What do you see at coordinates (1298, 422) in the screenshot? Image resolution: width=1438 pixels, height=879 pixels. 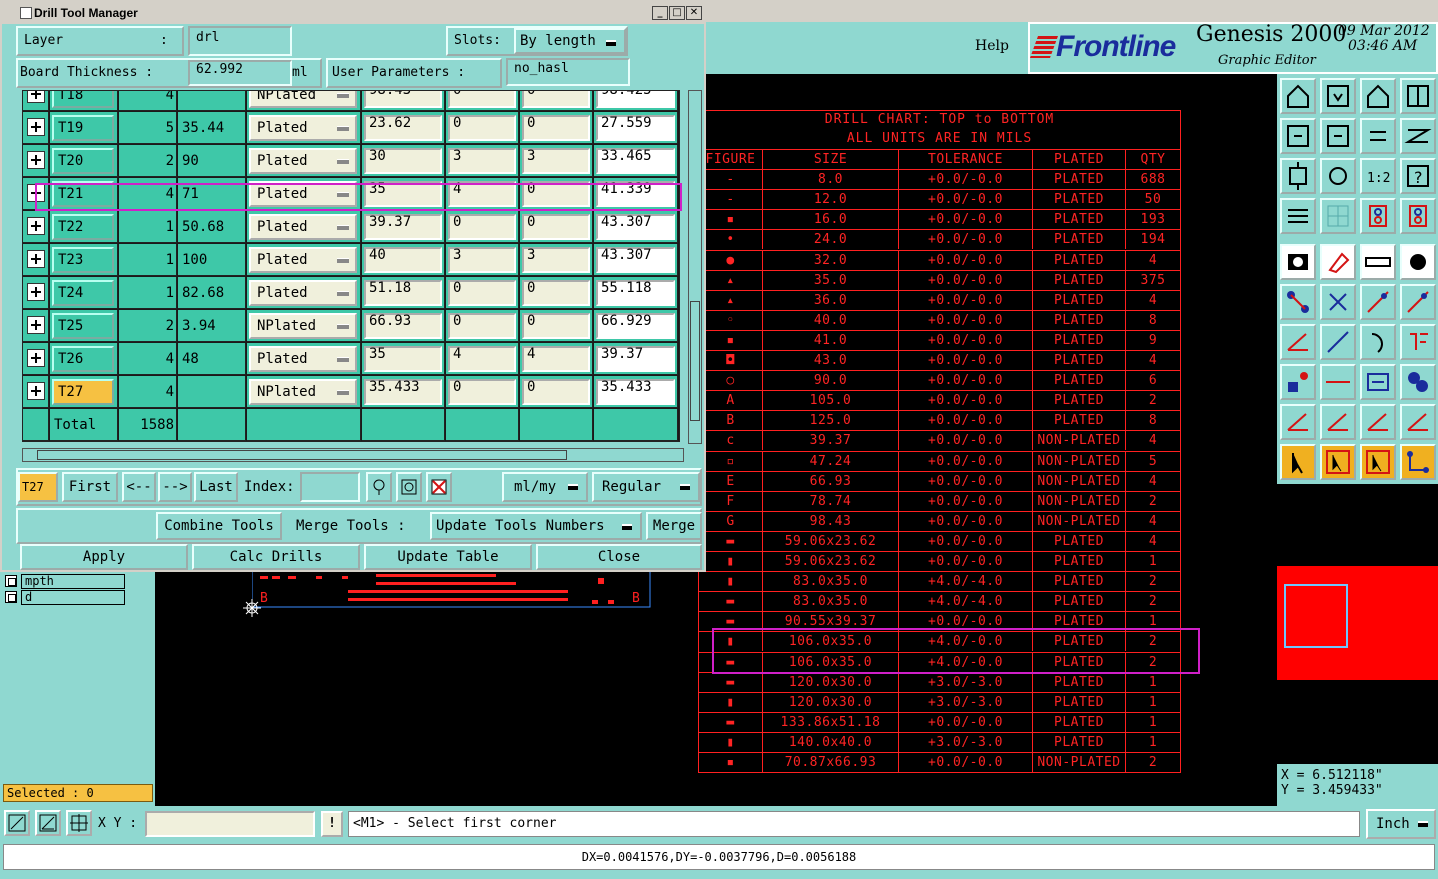 I see `triangle-a-button` at bounding box center [1298, 422].